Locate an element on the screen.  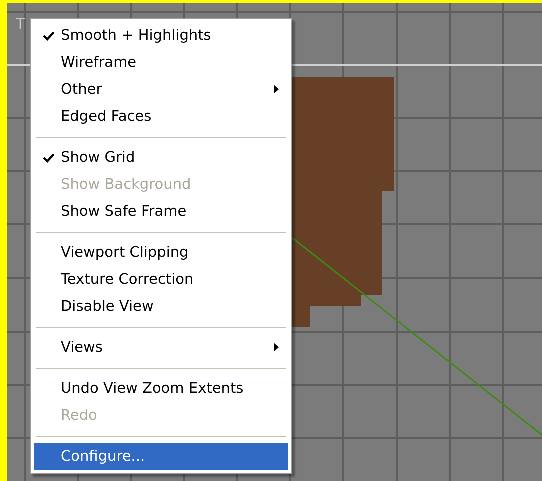
menu-item: Edged Faces is located at coordinates (161, 116).